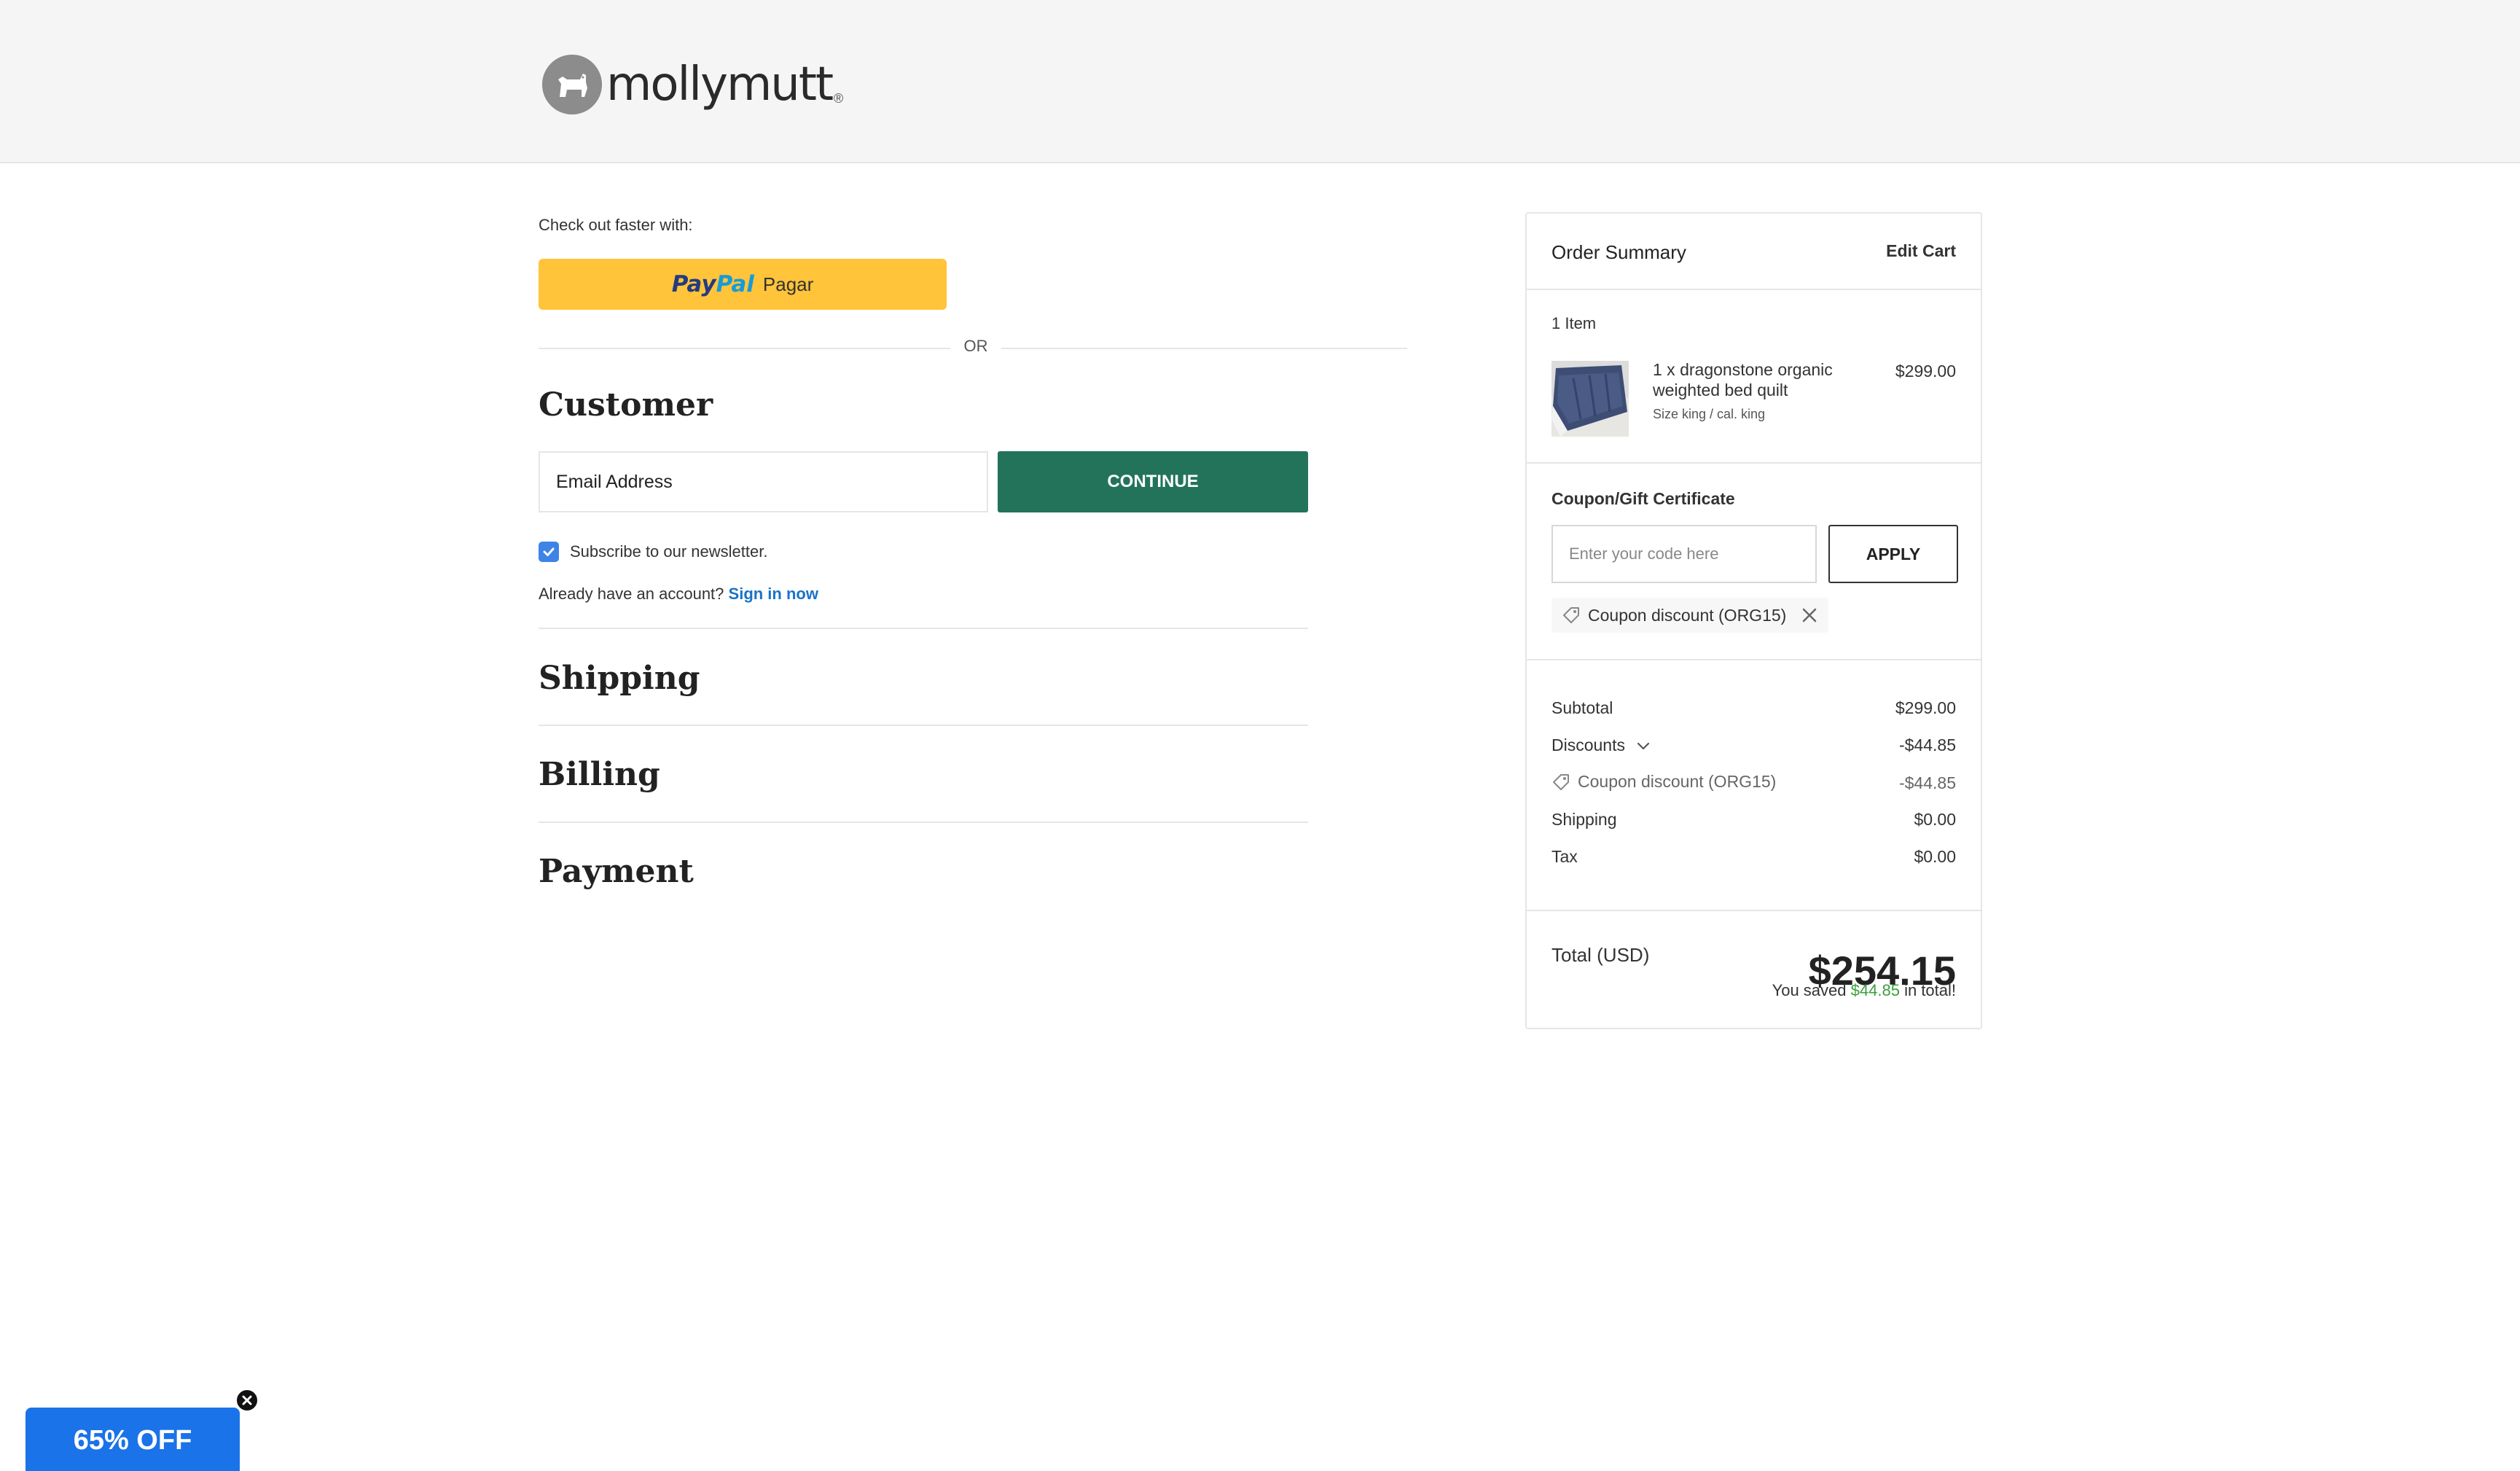 The image size is (2520, 1471). I want to click on paypal-logo-pay: Pay, so click(693, 284).